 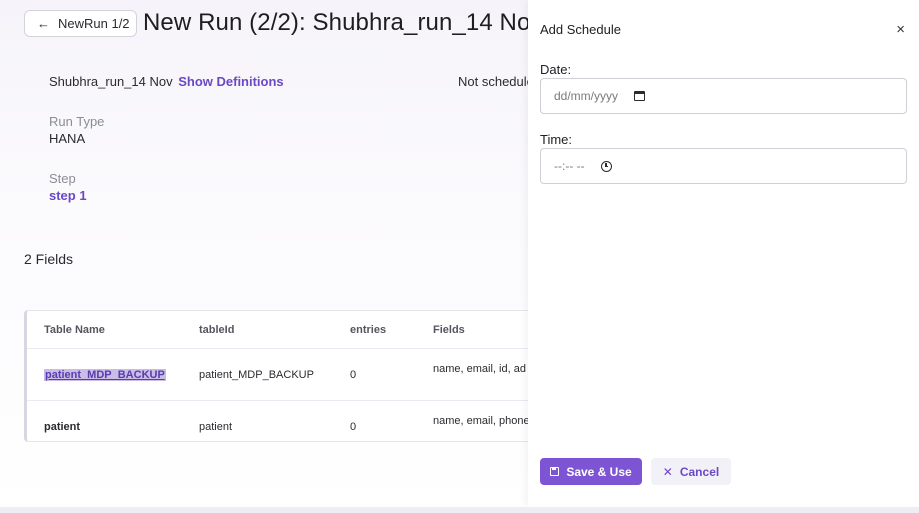 What do you see at coordinates (569, 166) in the screenshot?
I see `time-placeholder: --:-- --` at bounding box center [569, 166].